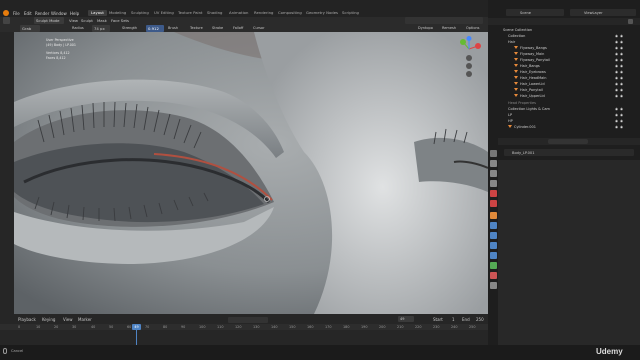 The width and height of the screenshot is (640, 360). What do you see at coordinates (516, 36) in the screenshot?
I see `outliner-collection: Collection` at bounding box center [516, 36].